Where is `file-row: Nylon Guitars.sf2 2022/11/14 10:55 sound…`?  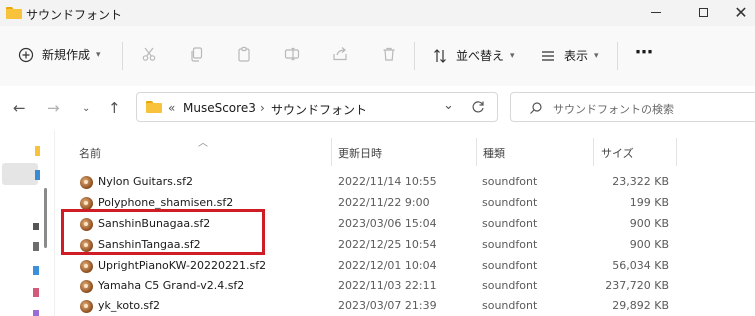 file-row: Nylon Guitars.sf2 2022/11/14 10:55 sound… is located at coordinates (382, 182).